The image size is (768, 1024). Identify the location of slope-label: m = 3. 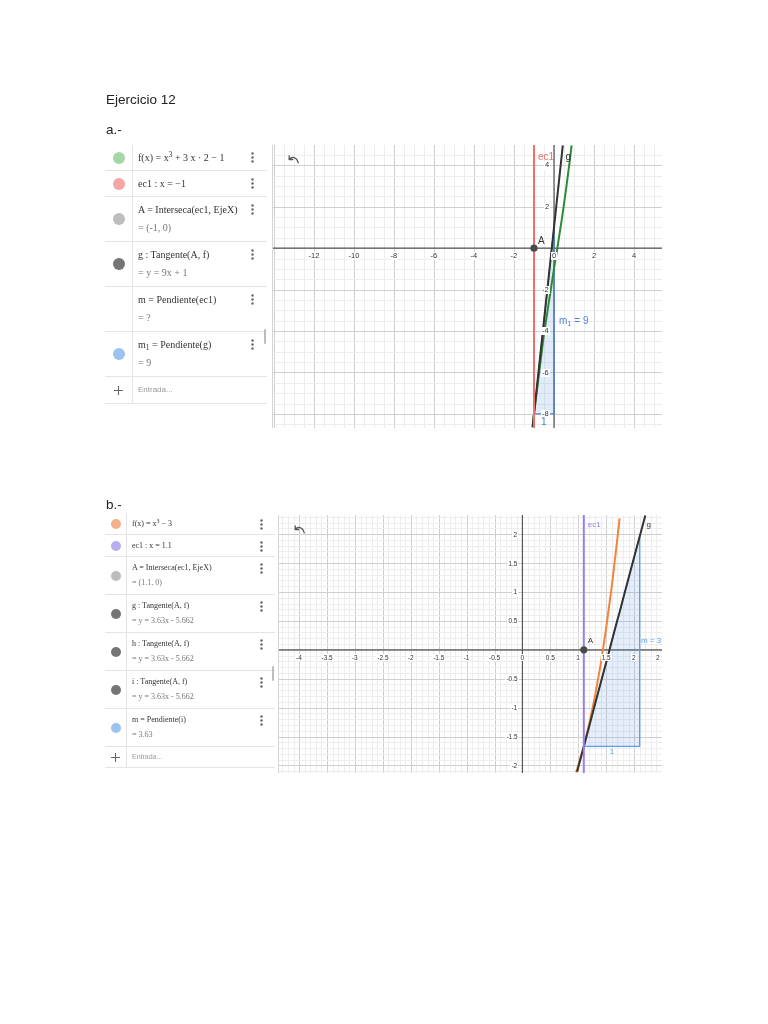
(651, 641).